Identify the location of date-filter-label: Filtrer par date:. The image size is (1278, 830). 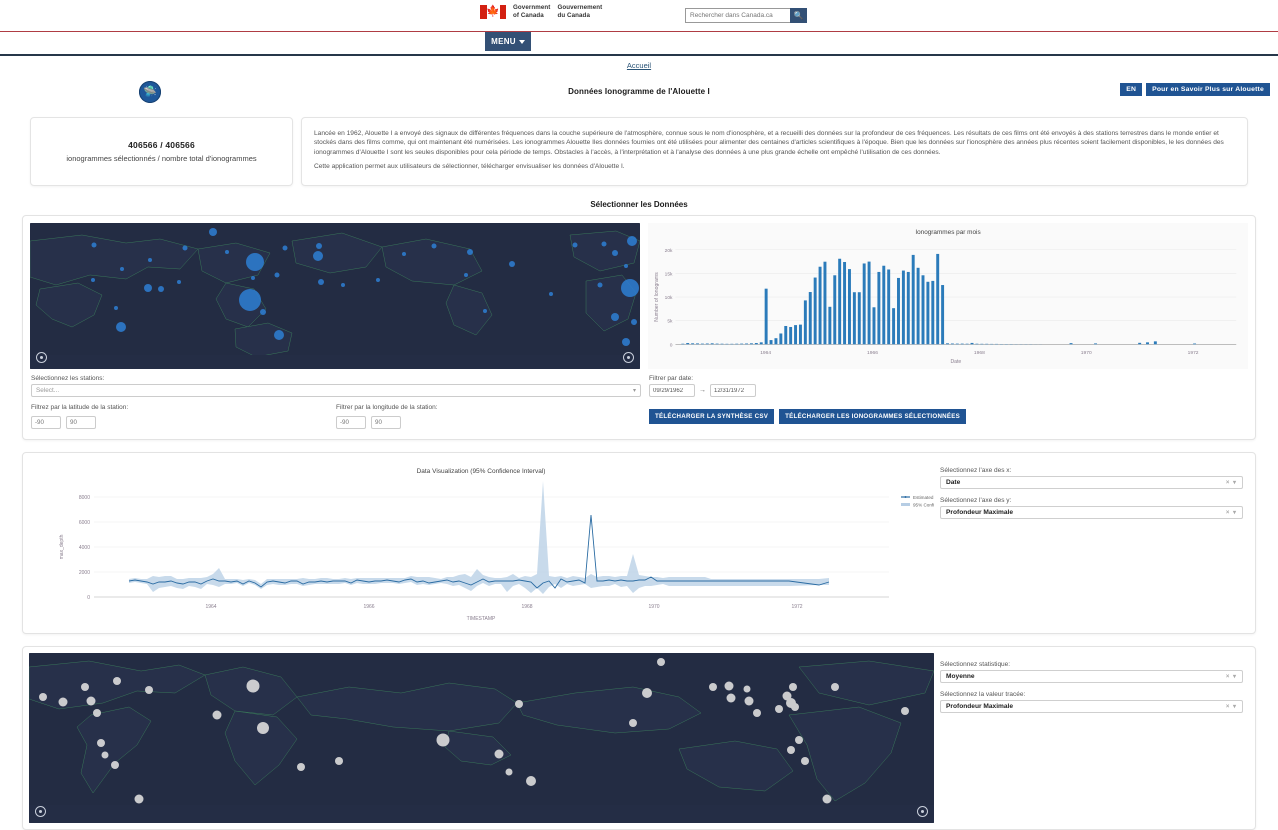
(948, 378).